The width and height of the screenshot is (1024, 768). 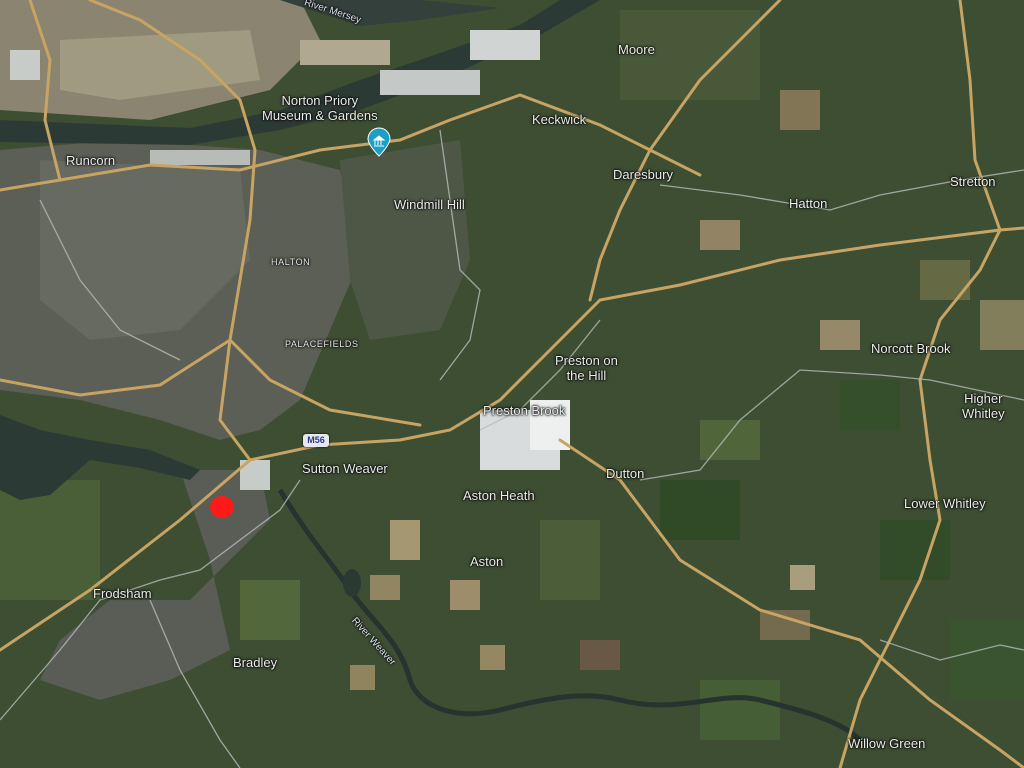 What do you see at coordinates (122, 593) in the screenshot?
I see `frodsham-label: Frodsham` at bounding box center [122, 593].